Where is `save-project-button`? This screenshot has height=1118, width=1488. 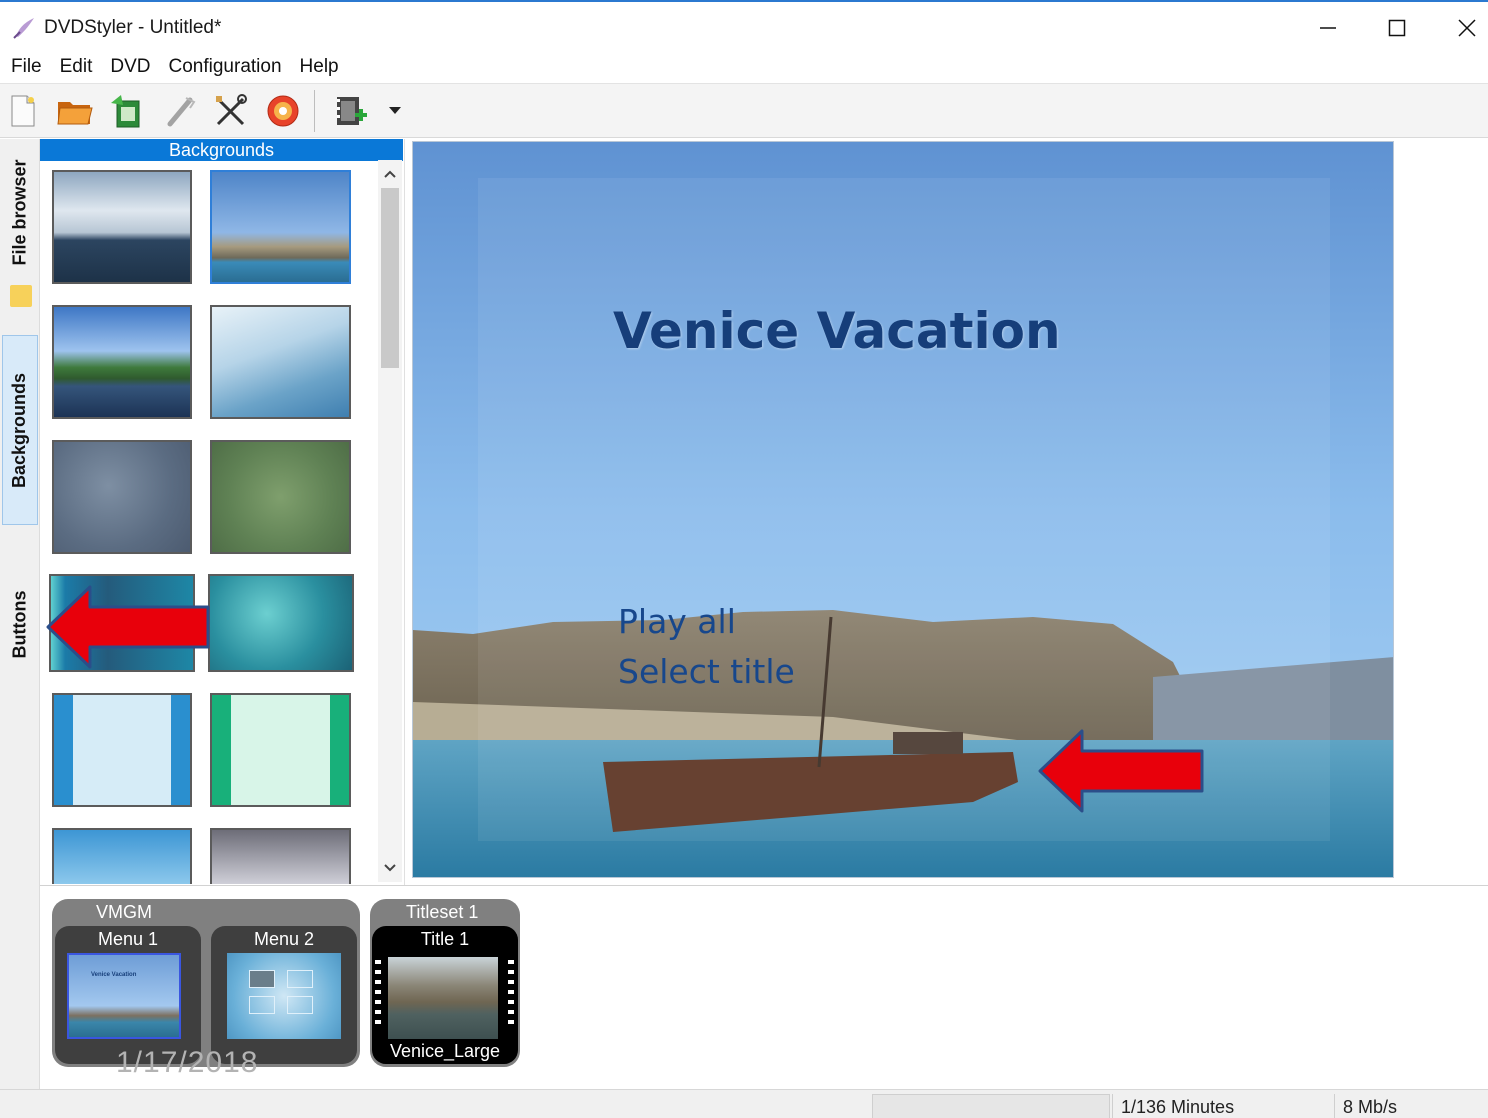
save-project-button is located at coordinates (127, 111).